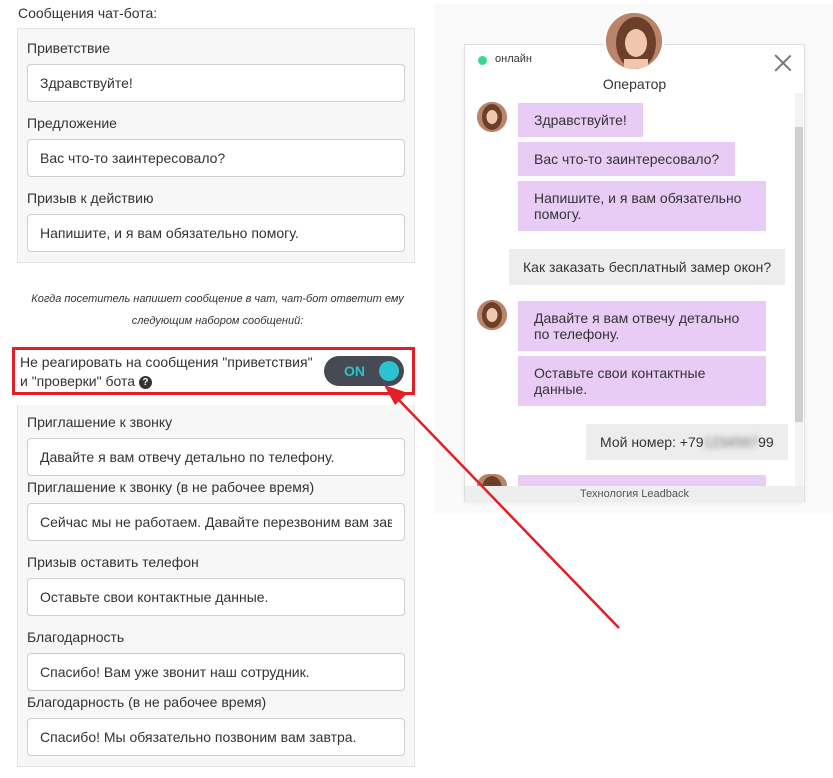  Describe the element at coordinates (354, 371) in the screenshot. I see `switch-state-label: ON` at that location.